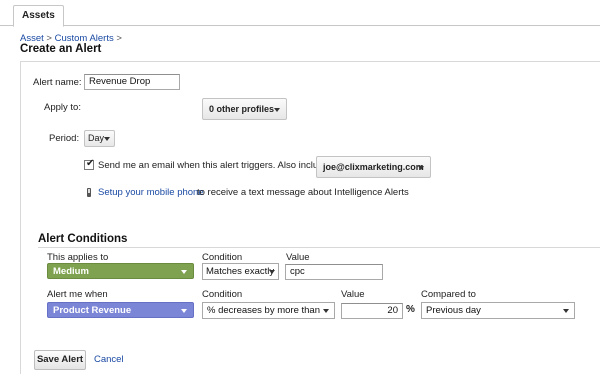 The image size is (600, 374). I want to click on tab-assets: Assets, so click(38, 16).